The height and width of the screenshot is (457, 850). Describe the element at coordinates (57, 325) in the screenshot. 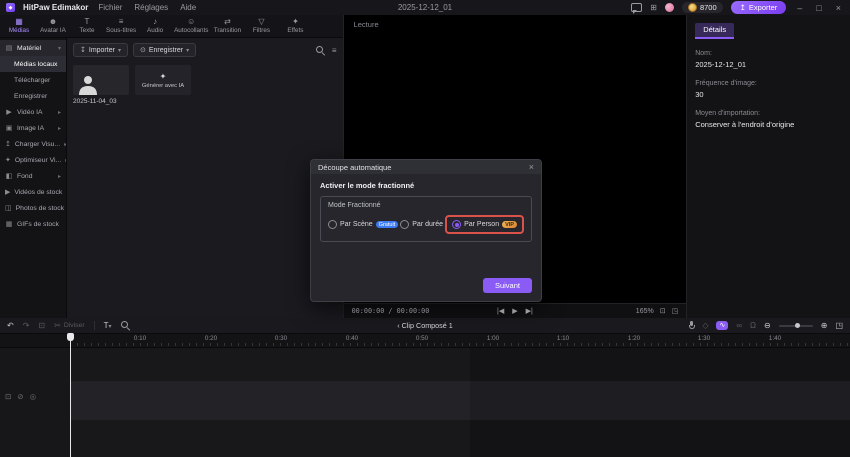

I see `split-icon: ✂` at that location.